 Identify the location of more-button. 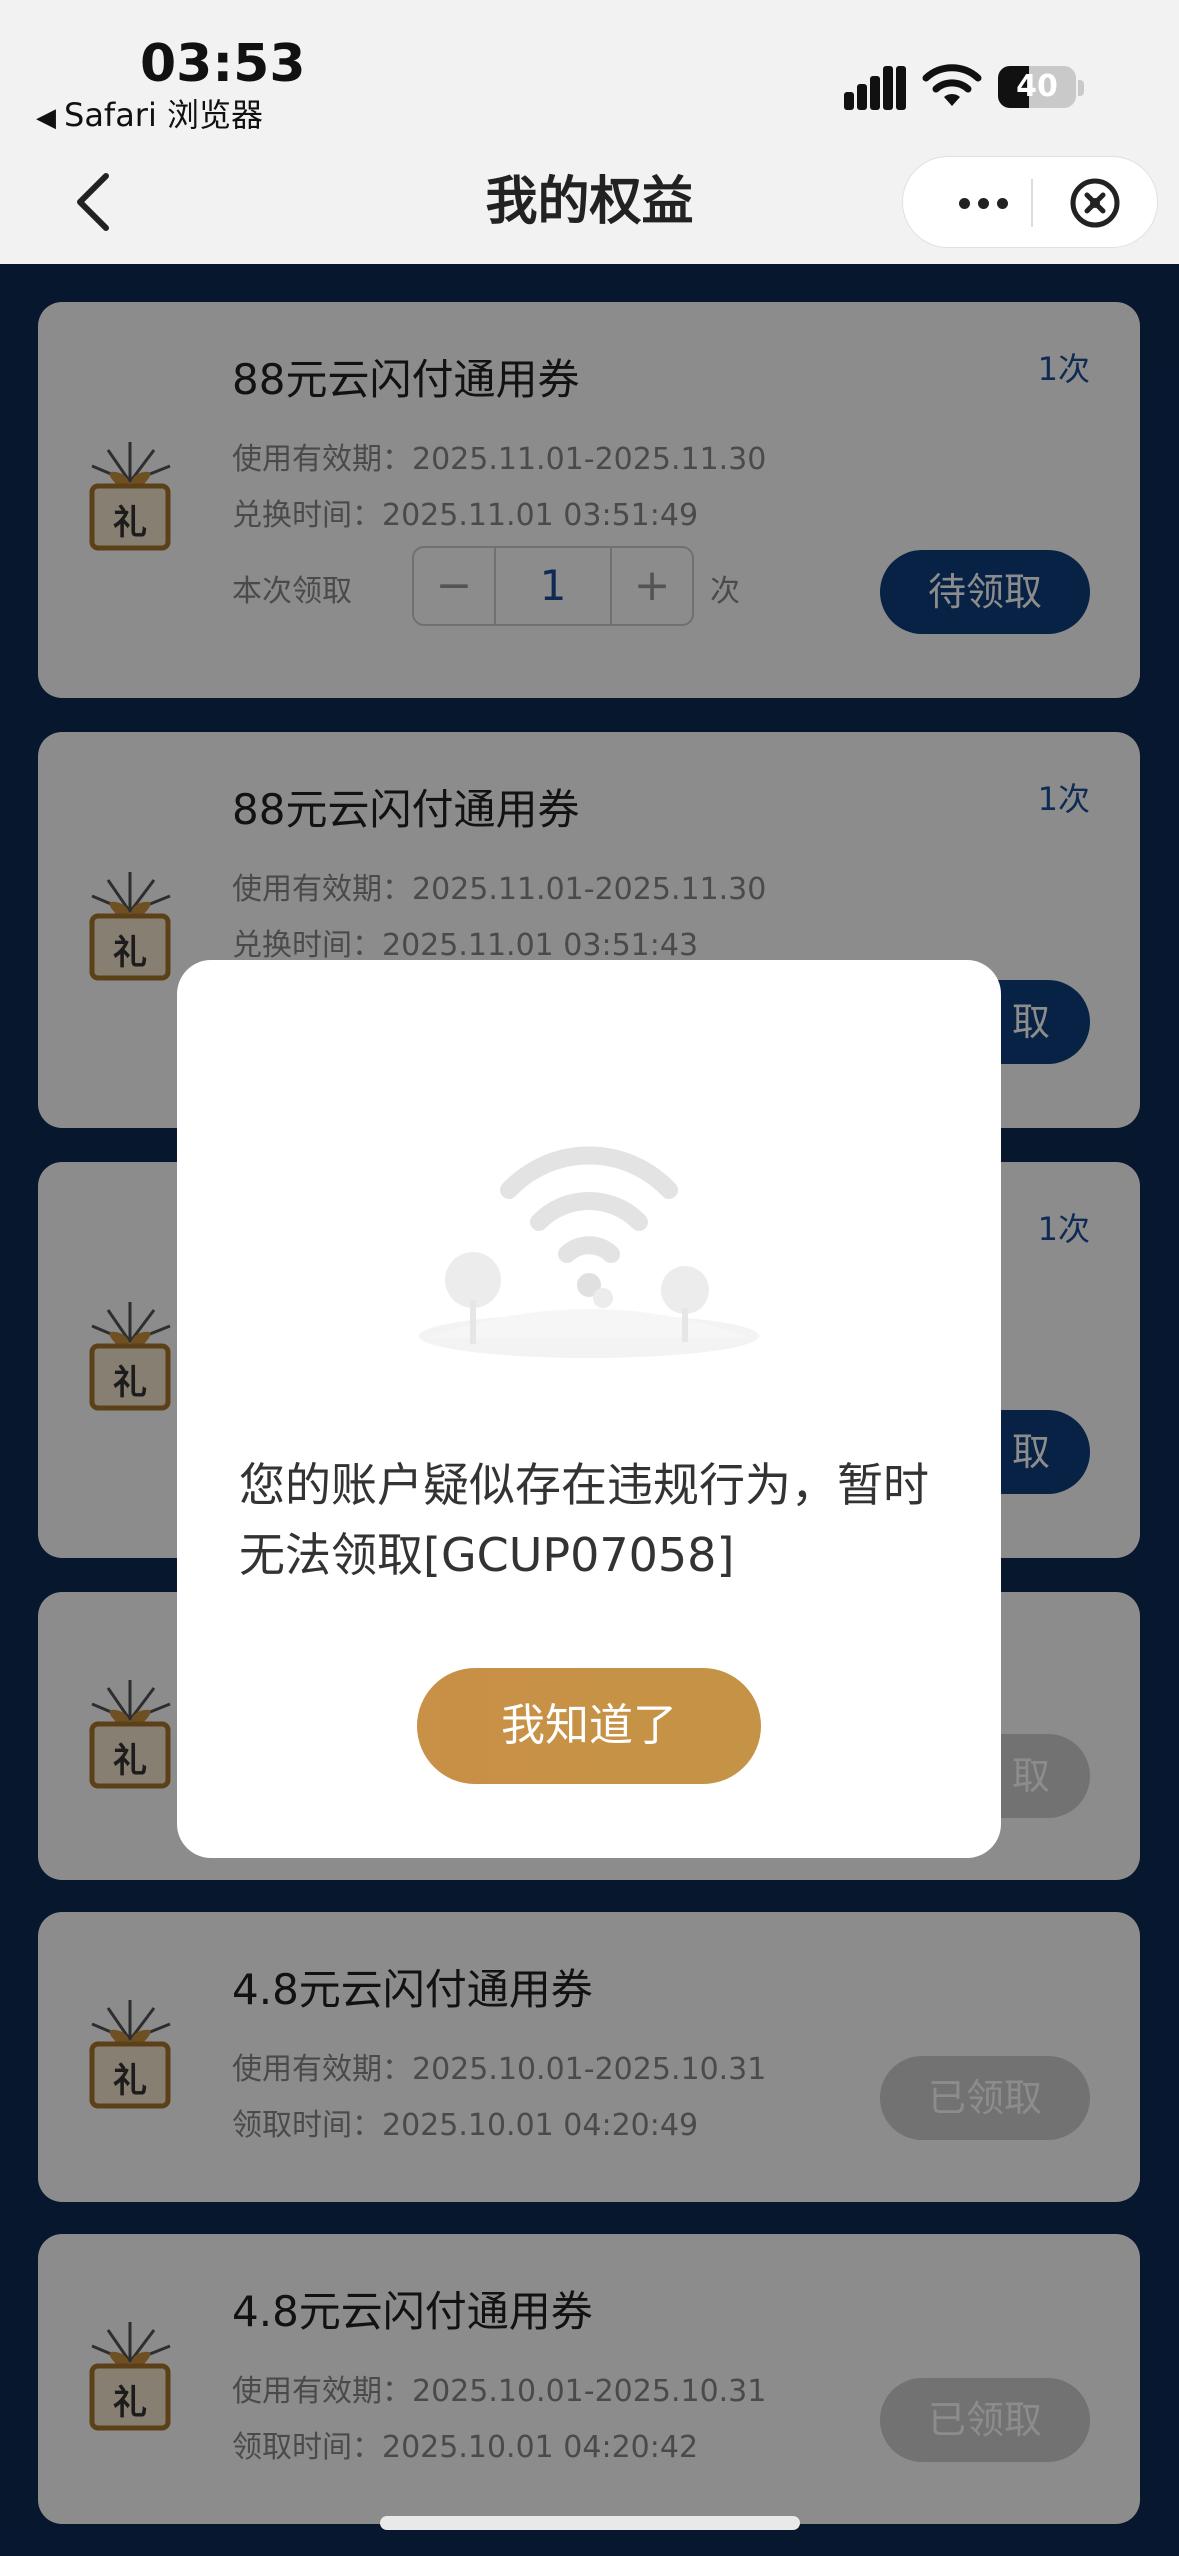
(983, 203).